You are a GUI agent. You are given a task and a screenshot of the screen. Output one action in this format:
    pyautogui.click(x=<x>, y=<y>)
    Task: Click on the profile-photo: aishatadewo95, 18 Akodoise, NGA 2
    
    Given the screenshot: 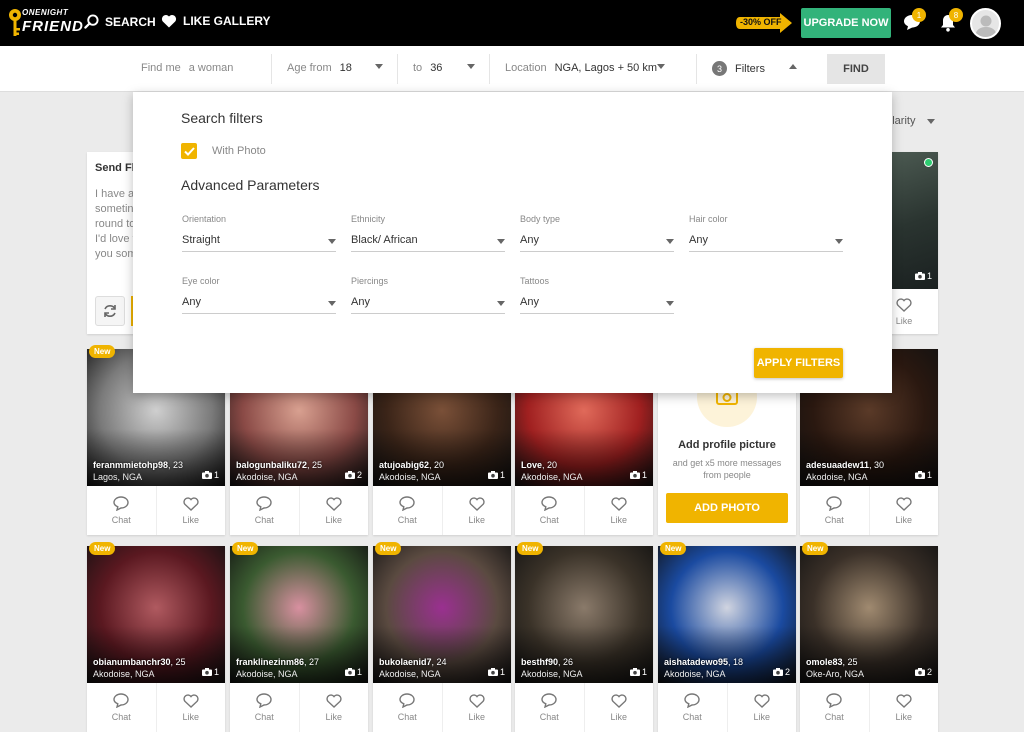 What is the action you would take?
    pyautogui.click(x=727, y=614)
    